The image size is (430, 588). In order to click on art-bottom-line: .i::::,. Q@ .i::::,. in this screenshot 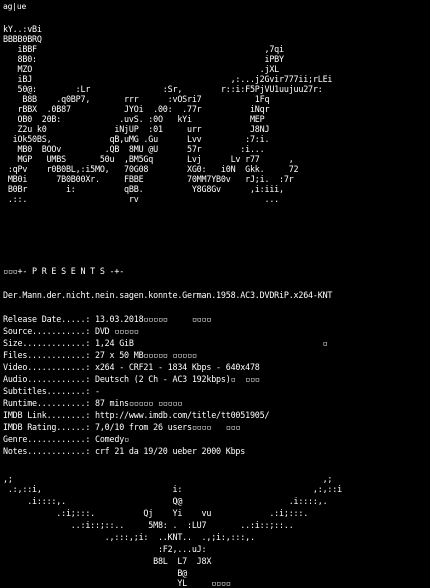, I will do `click(165, 501)`.